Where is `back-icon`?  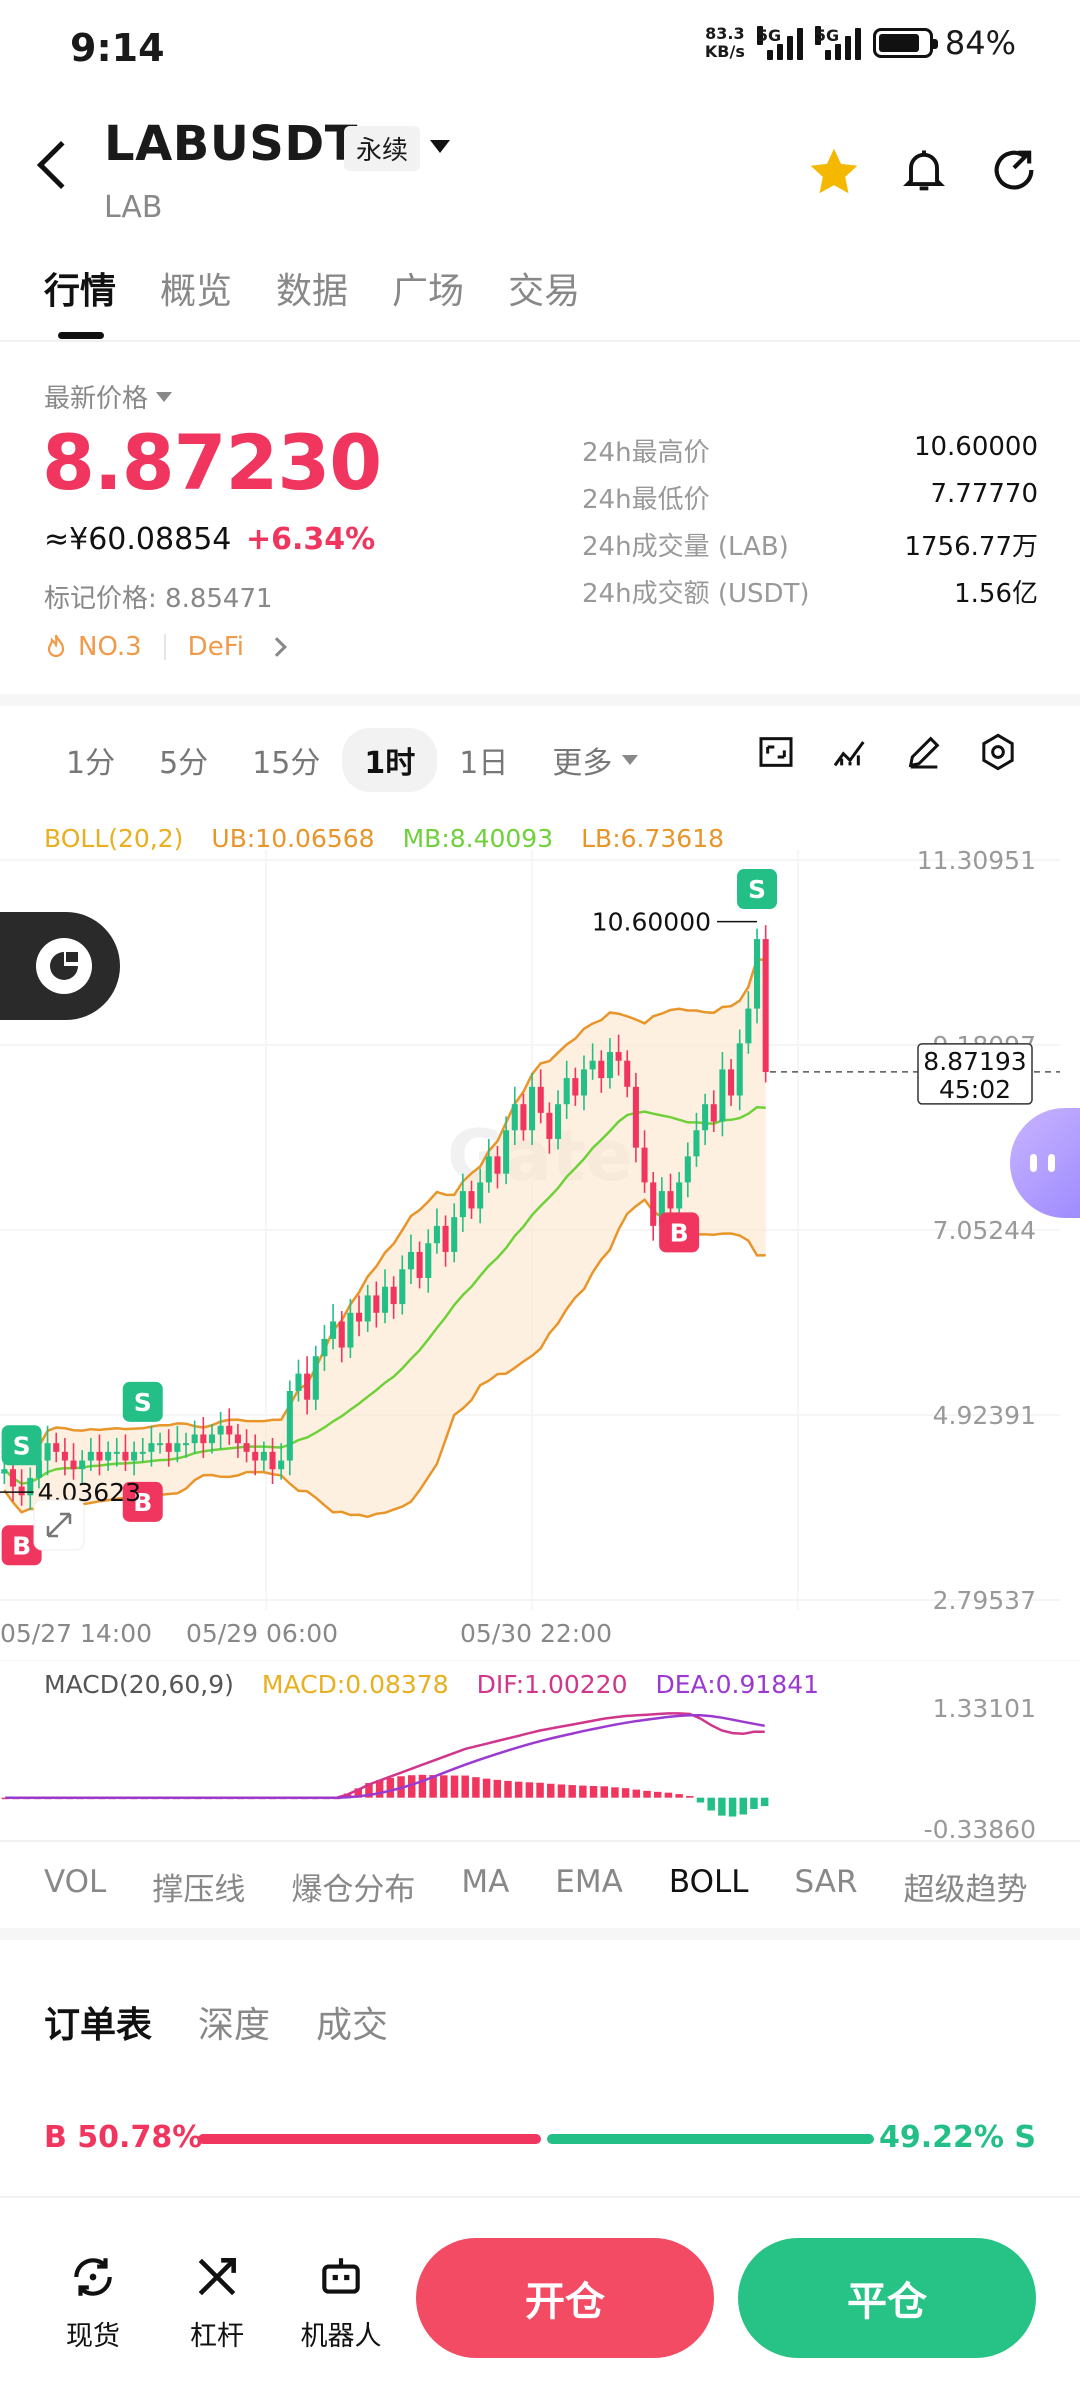
back-icon is located at coordinates (61, 165).